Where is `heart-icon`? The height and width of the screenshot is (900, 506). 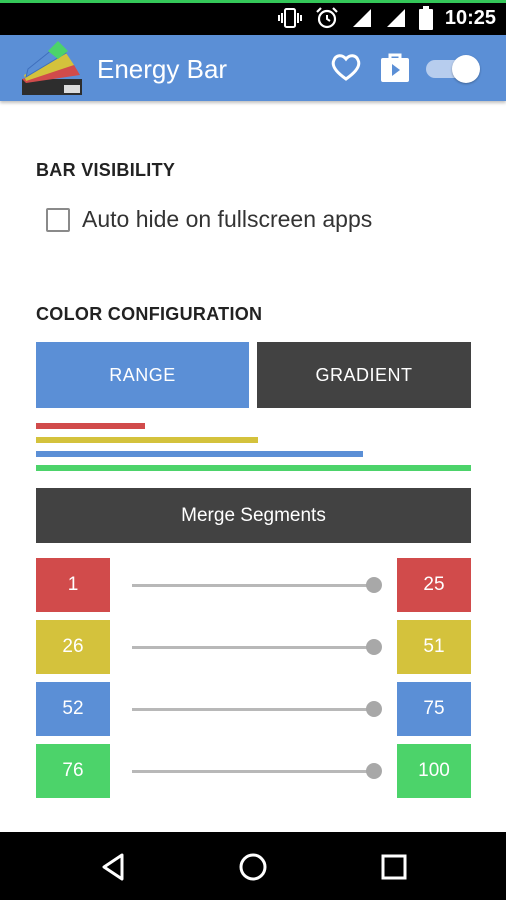 heart-icon is located at coordinates (346, 69).